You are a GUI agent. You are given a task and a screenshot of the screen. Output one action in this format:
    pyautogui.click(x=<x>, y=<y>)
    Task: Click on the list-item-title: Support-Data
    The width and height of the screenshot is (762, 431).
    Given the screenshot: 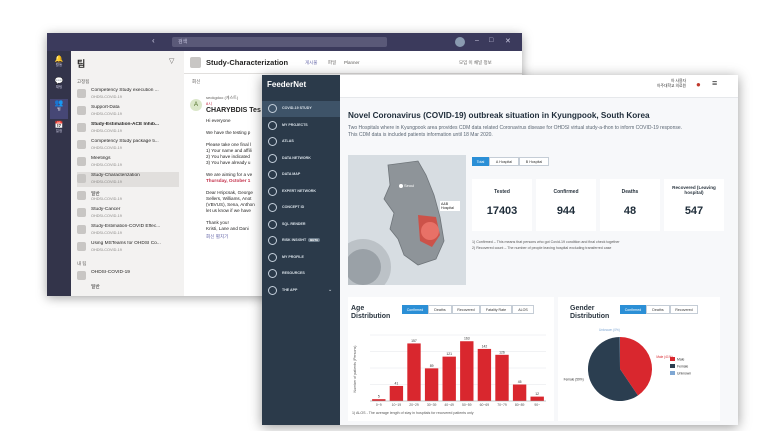 What is the action you would take?
    pyautogui.click(x=105, y=107)
    